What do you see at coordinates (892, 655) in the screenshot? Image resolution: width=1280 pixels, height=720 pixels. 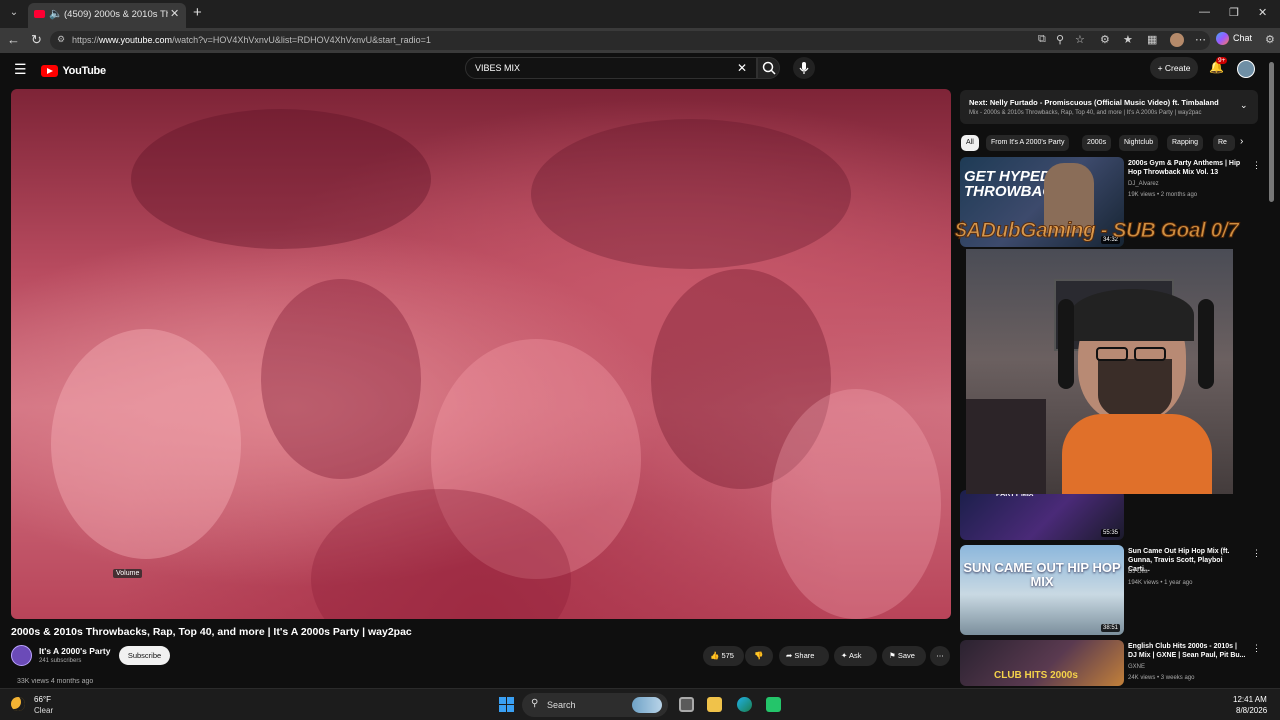 I see `bookmark-icon: ⚑` at bounding box center [892, 655].